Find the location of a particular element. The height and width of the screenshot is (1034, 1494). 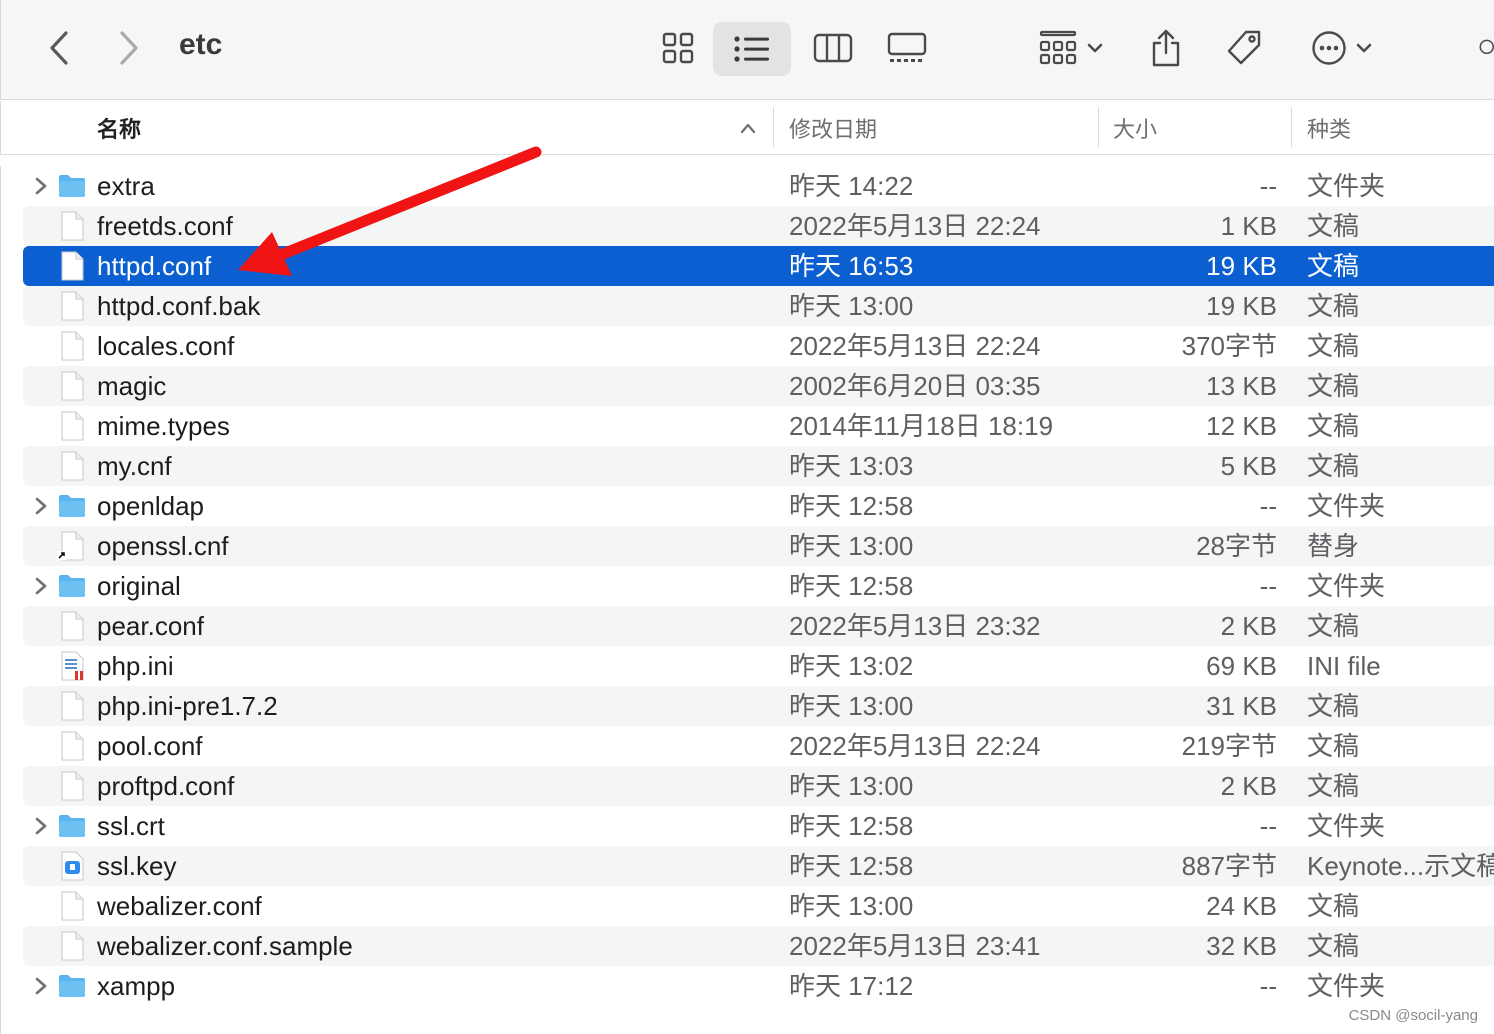

file-row: php.ini 昨天 13:02 69 KB INI file is located at coordinates (758, 666).